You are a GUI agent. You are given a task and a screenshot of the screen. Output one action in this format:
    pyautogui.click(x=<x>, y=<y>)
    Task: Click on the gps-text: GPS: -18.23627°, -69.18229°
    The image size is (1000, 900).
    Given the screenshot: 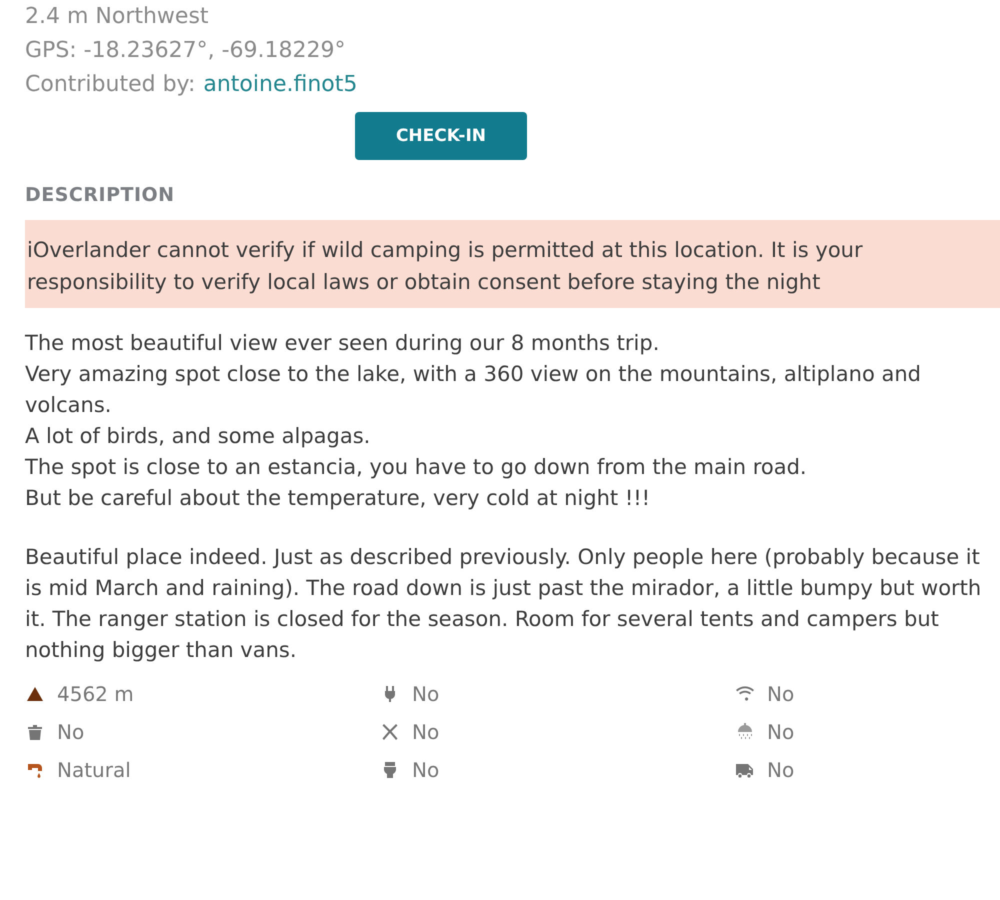 What is the action you would take?
    pyautogui.click(x=185, y=51)
    